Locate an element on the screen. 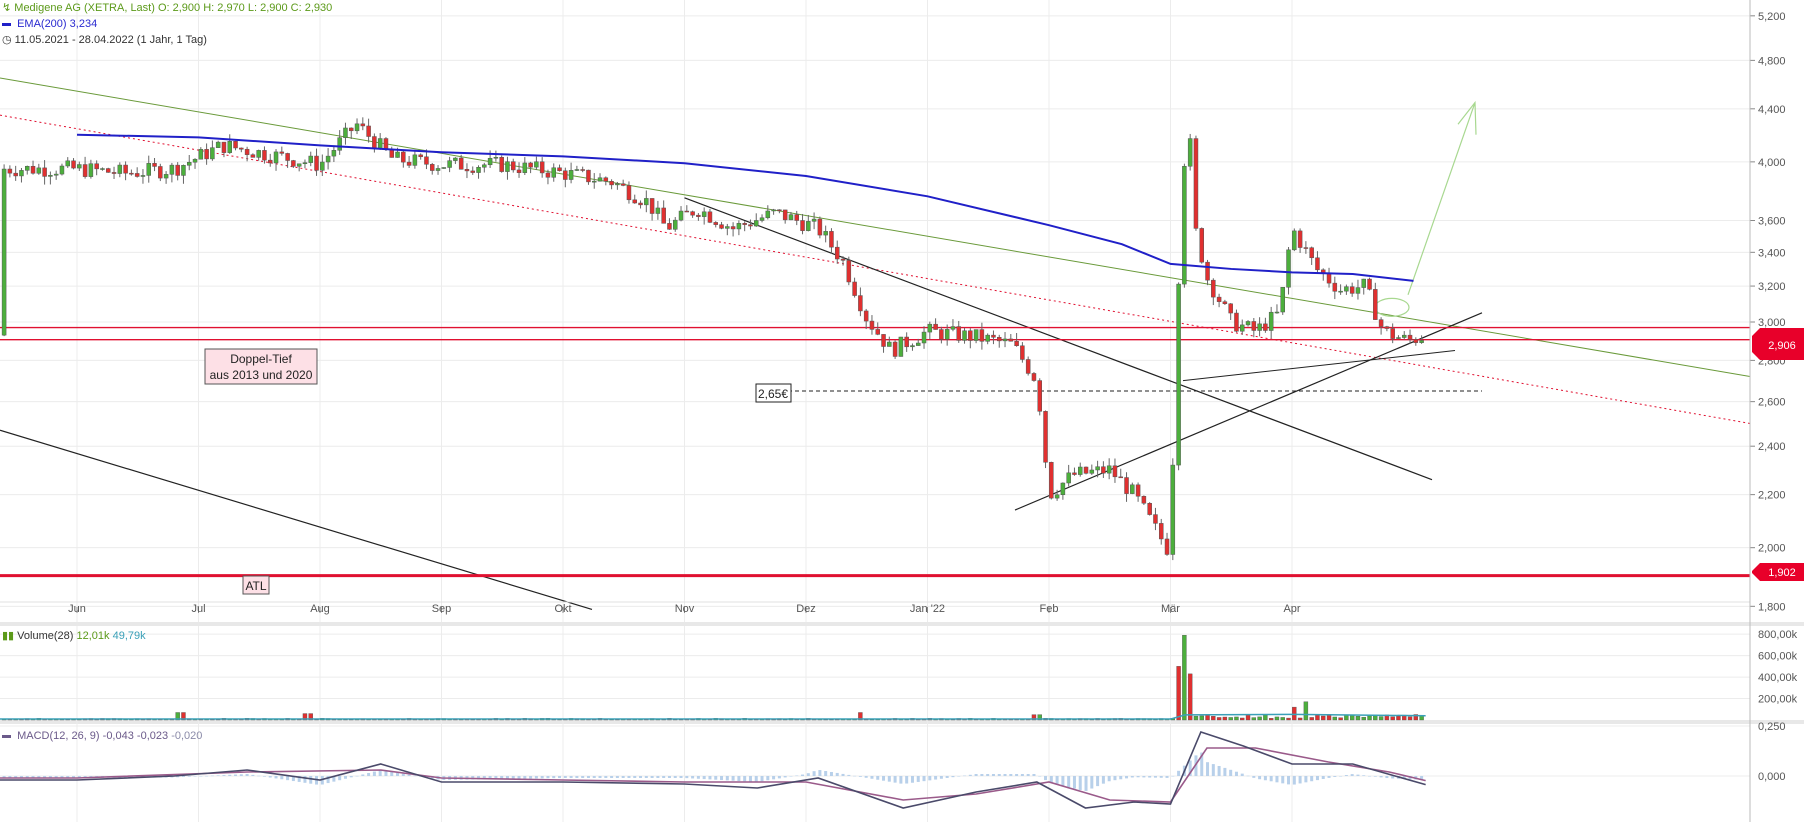 The width and height of the screenshot is (1804, 822). atl-box: ATL is located at coordinates (256, 585).